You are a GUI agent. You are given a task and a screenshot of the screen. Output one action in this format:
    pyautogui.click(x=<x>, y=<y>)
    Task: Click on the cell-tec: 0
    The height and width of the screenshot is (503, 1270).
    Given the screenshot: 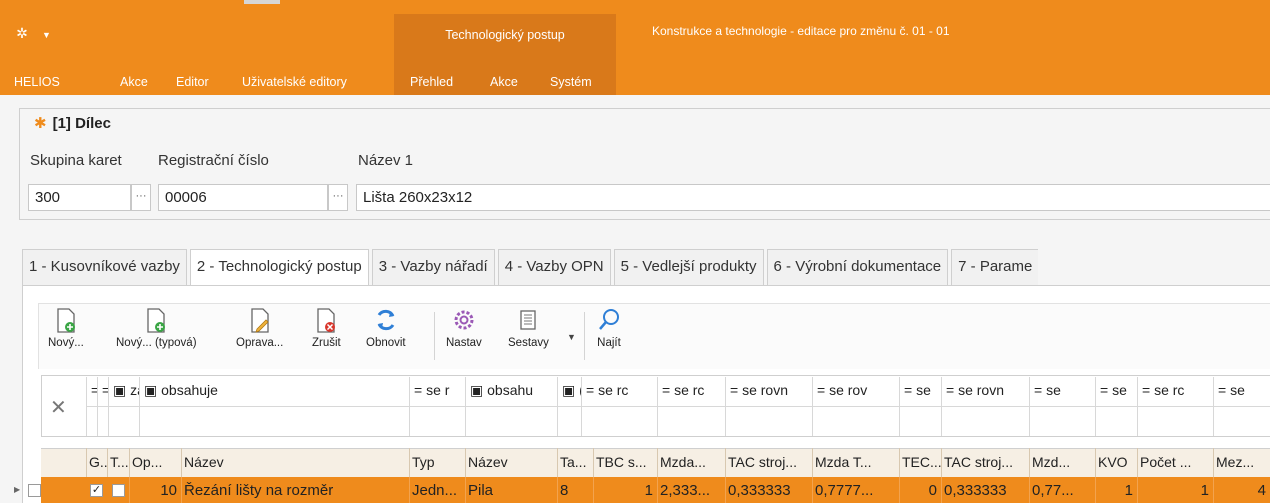 What is the action you would take?
    pyautogui.click(x=920, y=490)
    